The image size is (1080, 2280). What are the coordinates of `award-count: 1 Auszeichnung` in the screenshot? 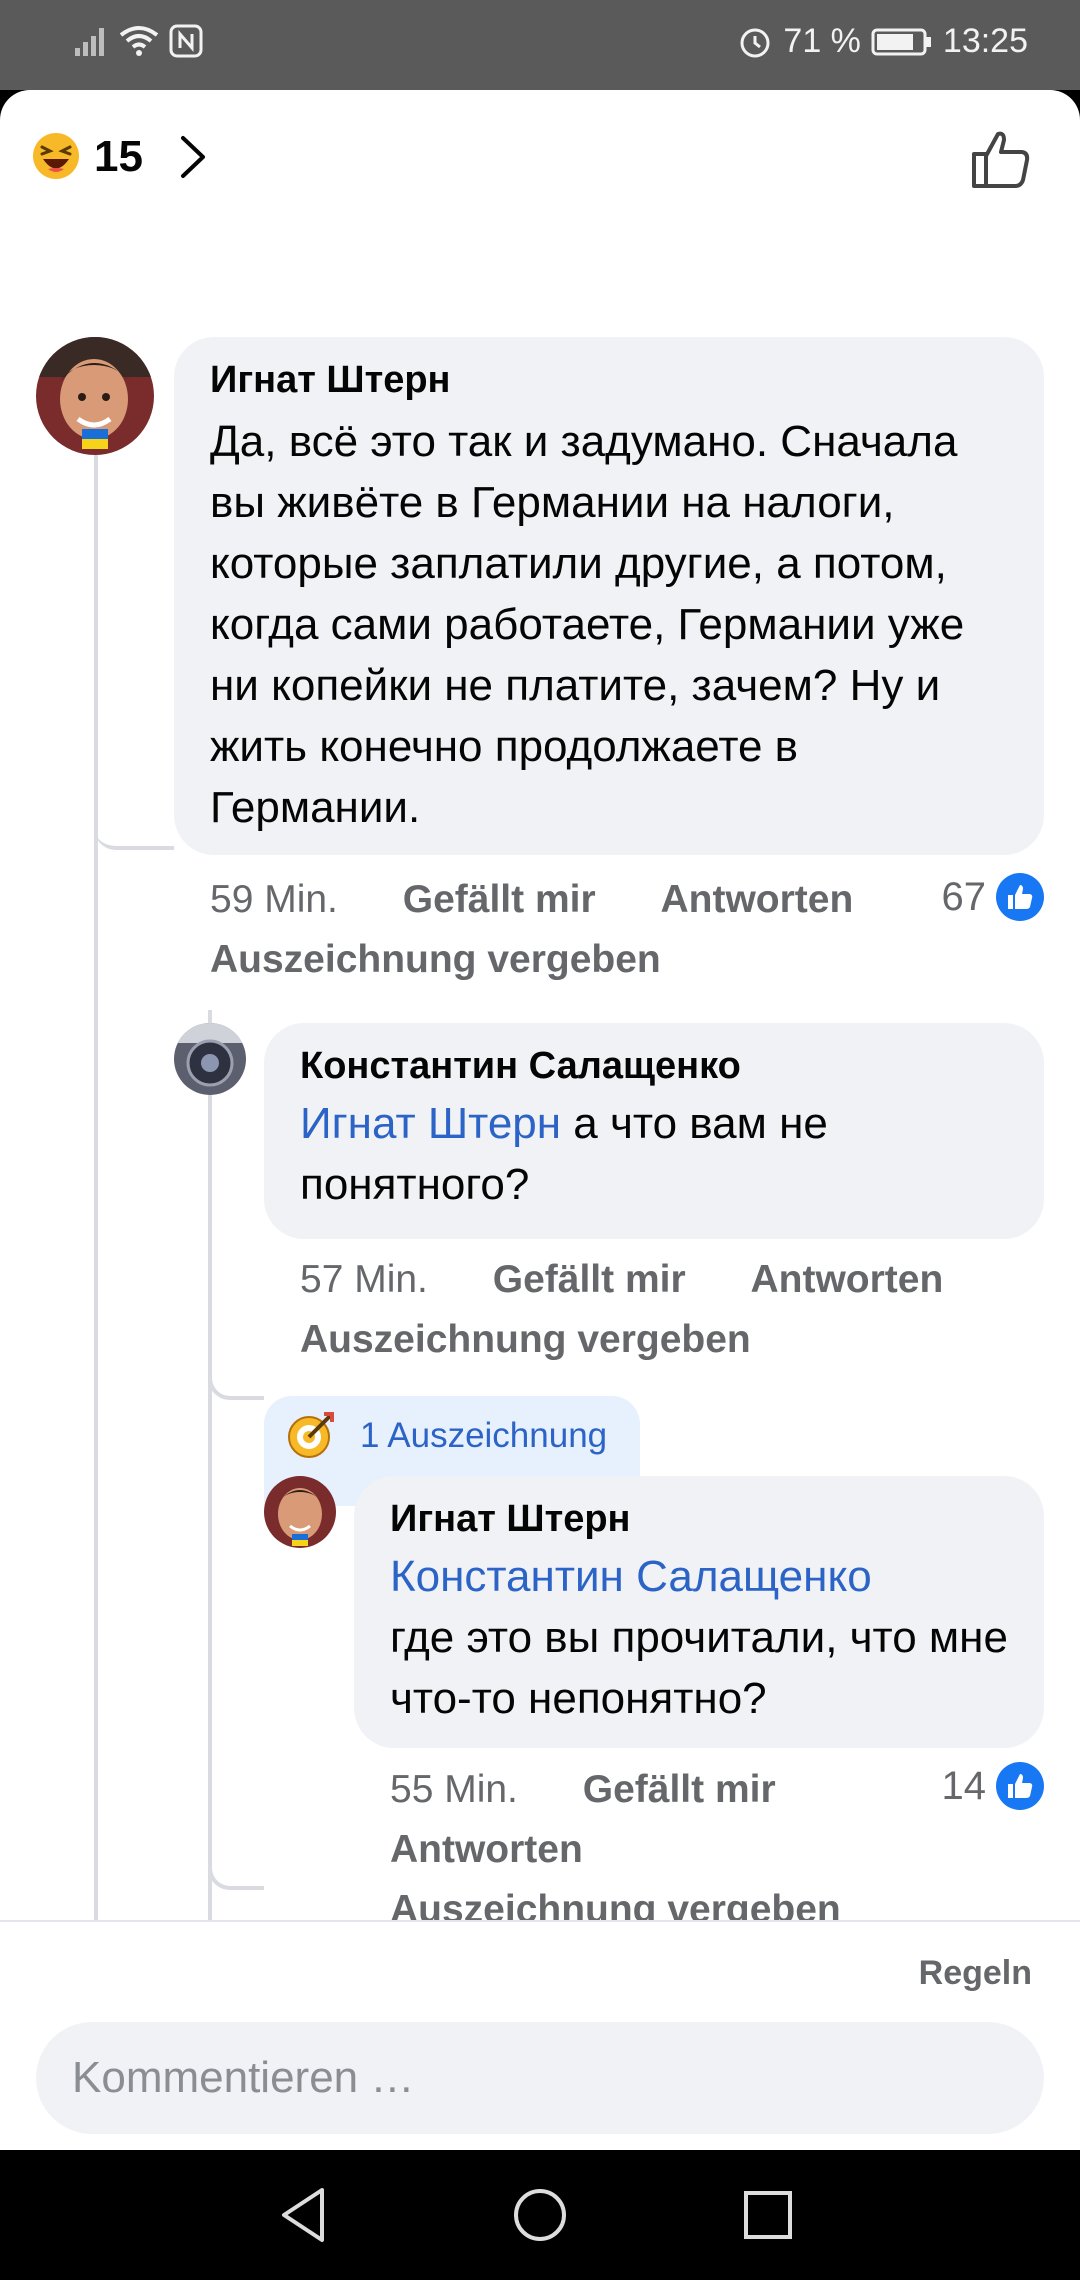 It's located at (484, 1435).